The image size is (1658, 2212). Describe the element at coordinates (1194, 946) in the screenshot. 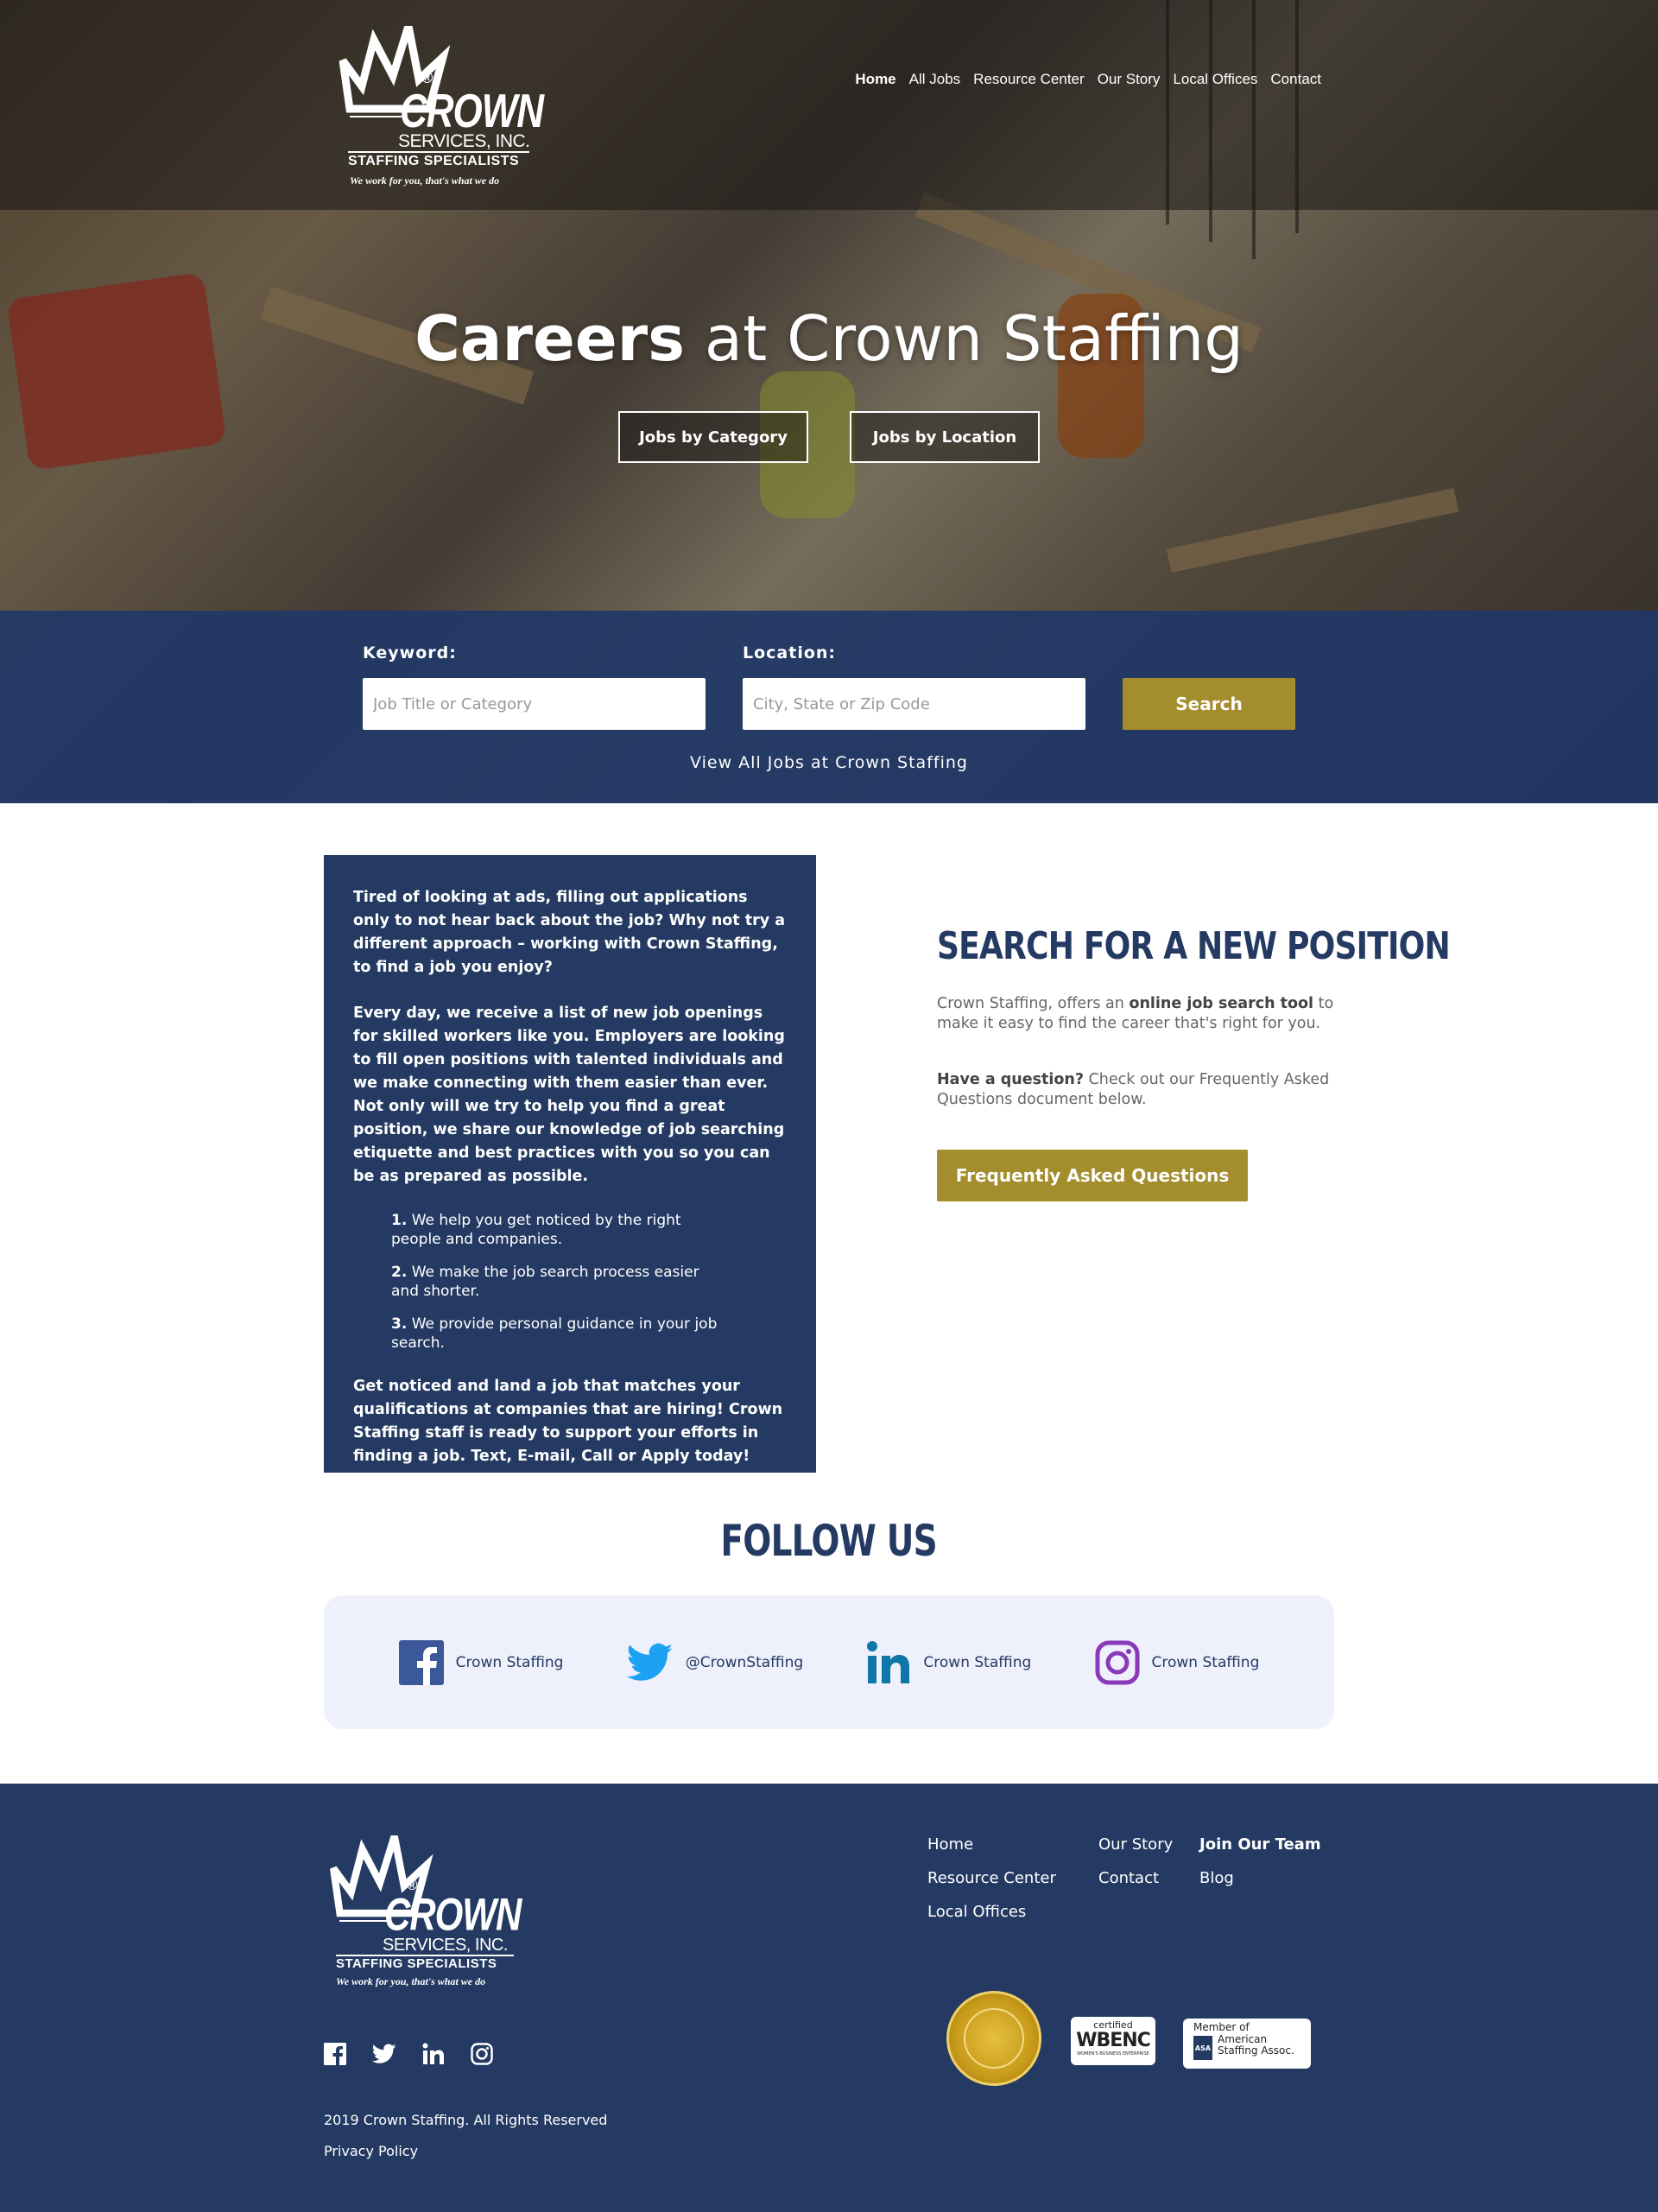

I see `section-heading: SEARCH FOR A NEW POSITION` at that location.